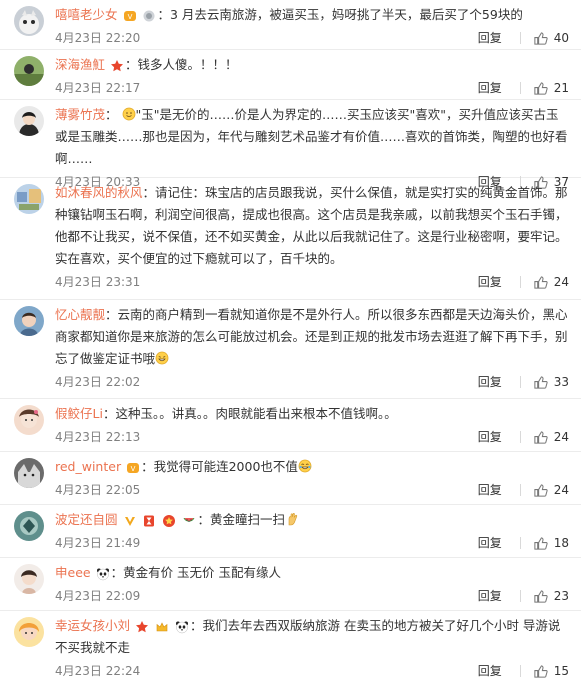 The height and width of the screenshot is (690, 581). What do you see at coordinates (551, 88) in the screenshot?
I see `like-button: 21` at bounding box center [551, 88].